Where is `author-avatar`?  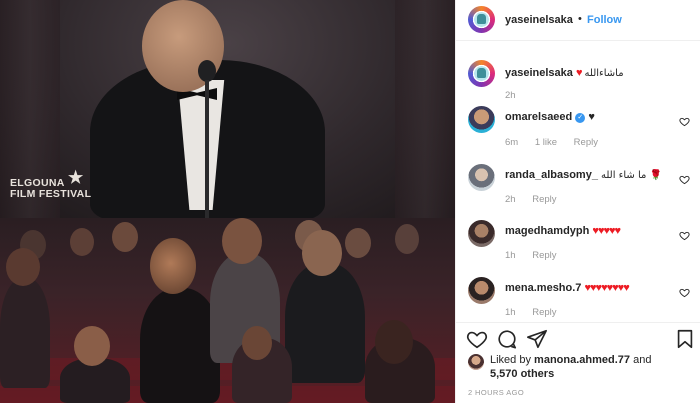
author-avatar is located at coordinates (481, 19).